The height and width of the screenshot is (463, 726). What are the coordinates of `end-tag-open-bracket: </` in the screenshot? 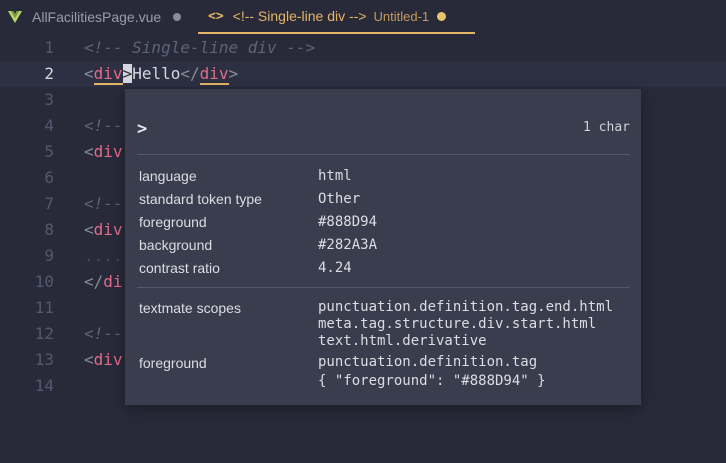 It's located at (190, 73).